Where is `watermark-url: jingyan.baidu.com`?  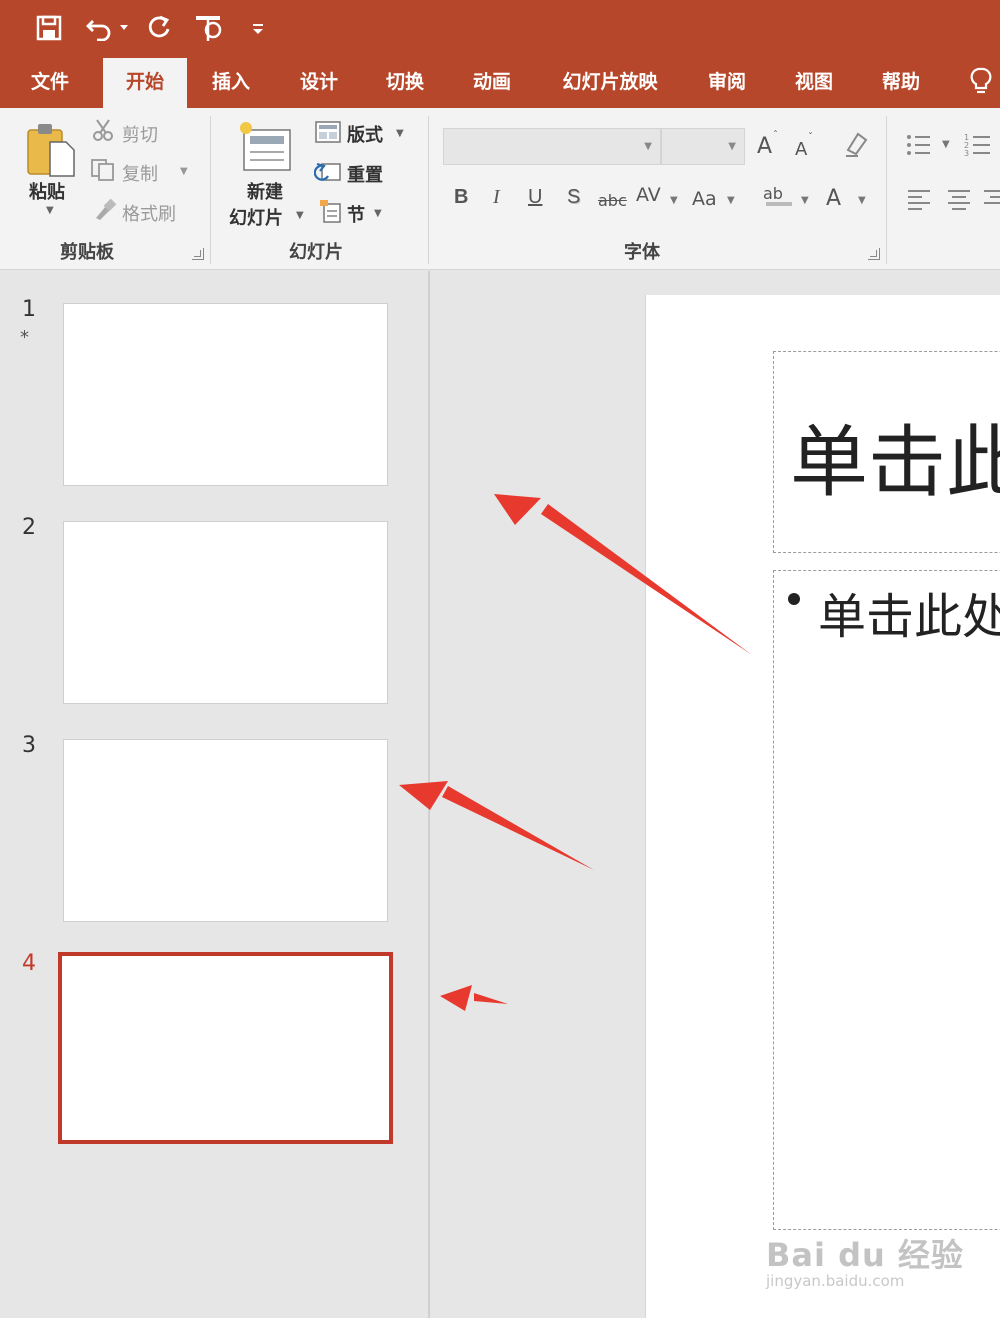
watermark-url: jingyan.baidu.com is located at coordinates (835, 1281).